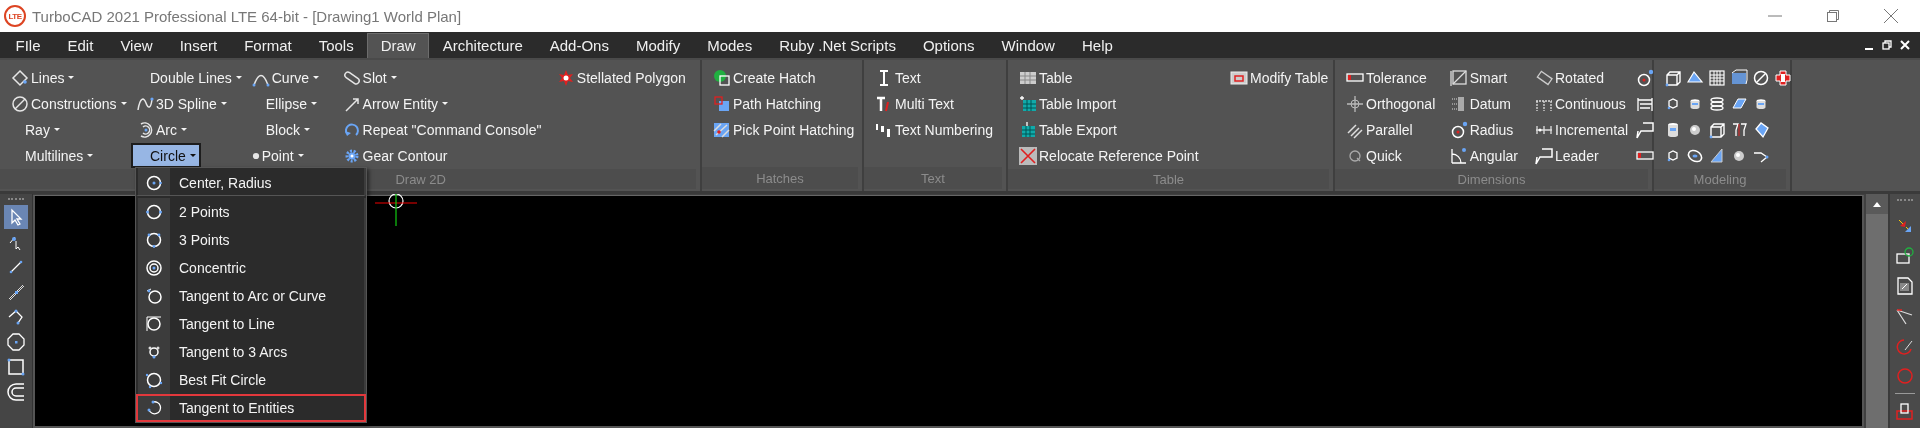 The image size is (1920, 428). What do you see at coordinates (1570, 77) in the screenshot?
I see `tool-button: Rotated` at bounding box center [1570, 77].